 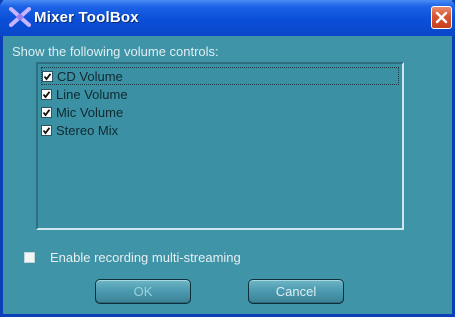 I want to click on mixer-app-icon, so click(x=20, y=17).